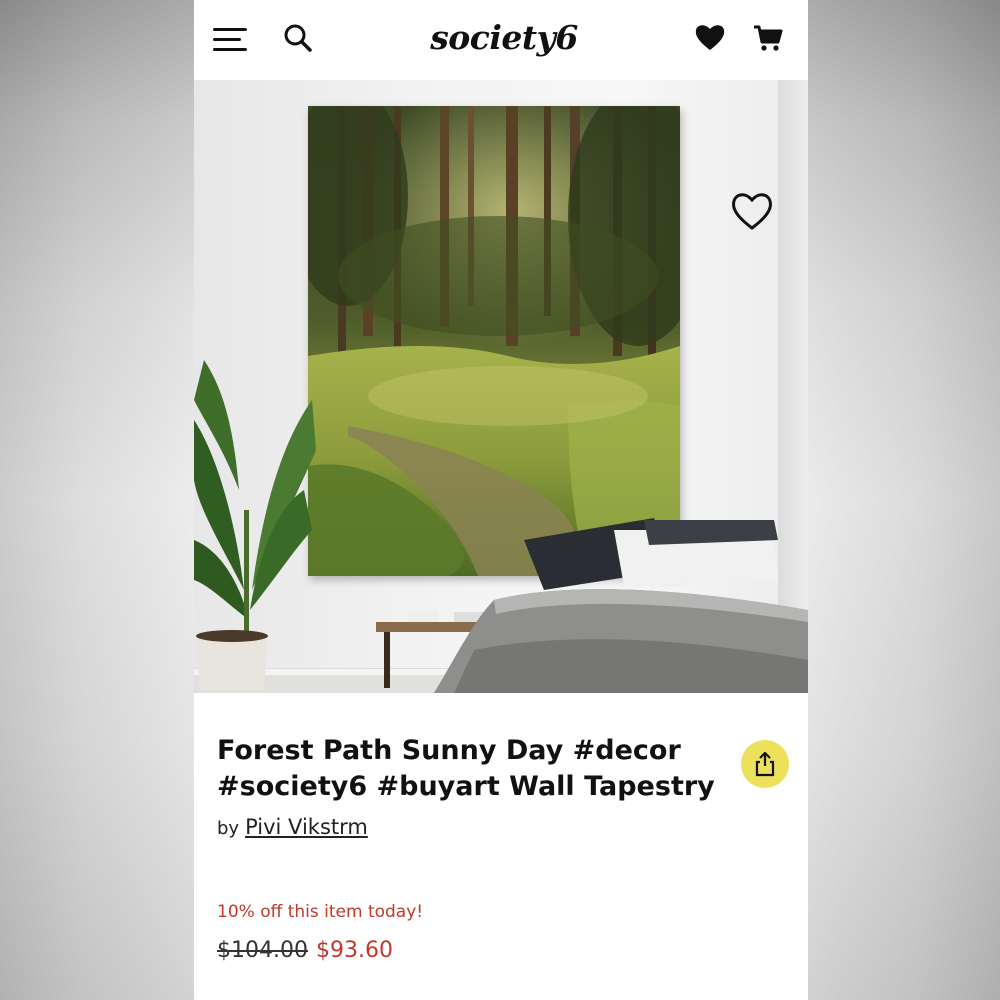 The image size is (1000, 1000). I want to click on plant-decor, so click(255, 525).